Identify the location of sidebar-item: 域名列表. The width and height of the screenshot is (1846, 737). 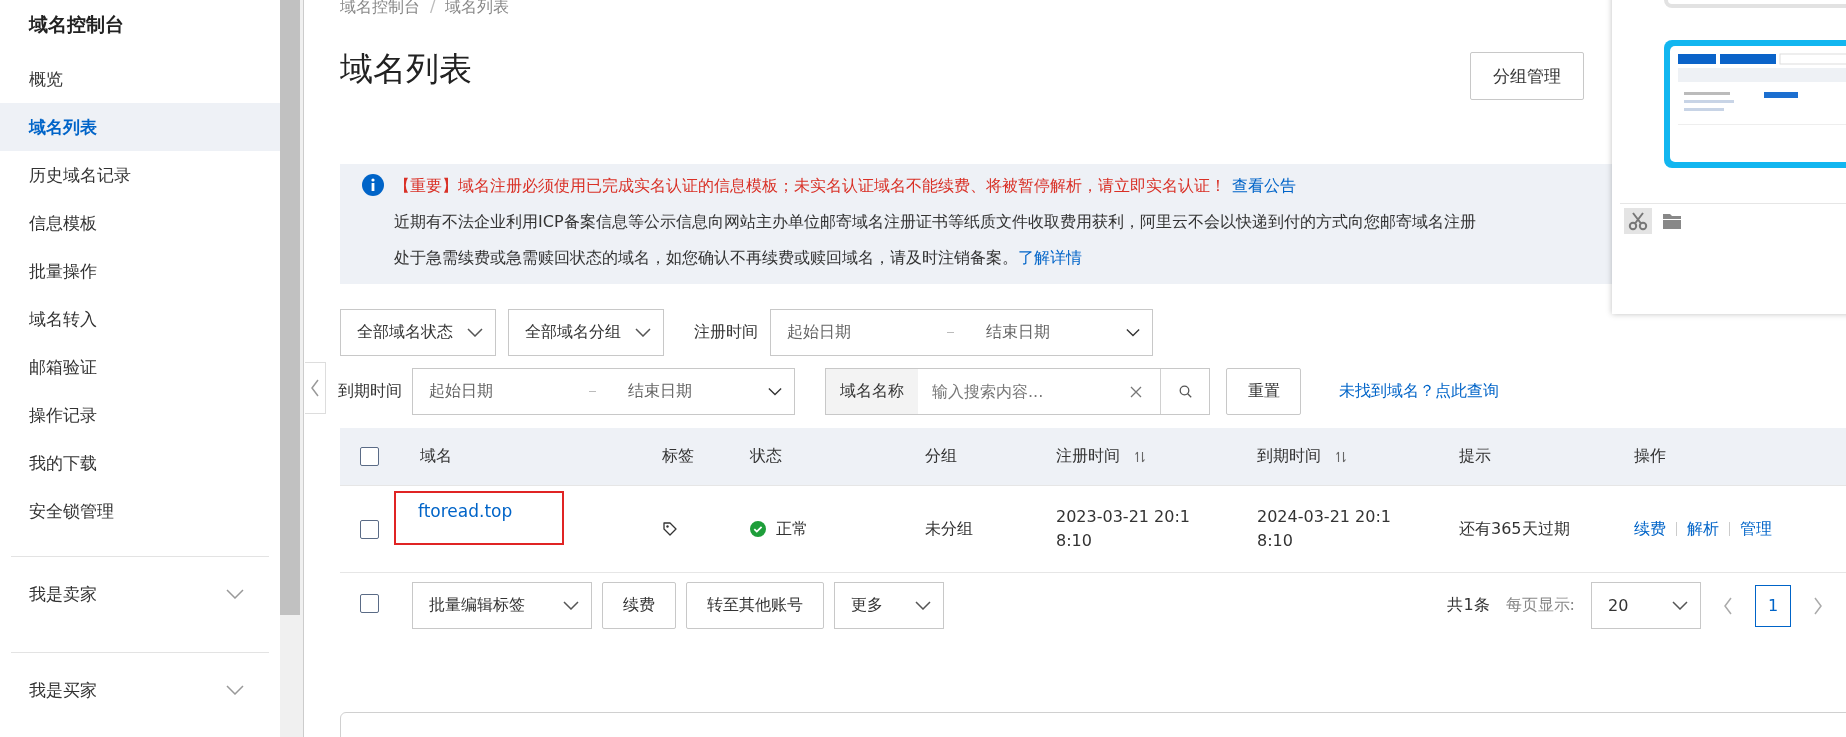
(140, 127).